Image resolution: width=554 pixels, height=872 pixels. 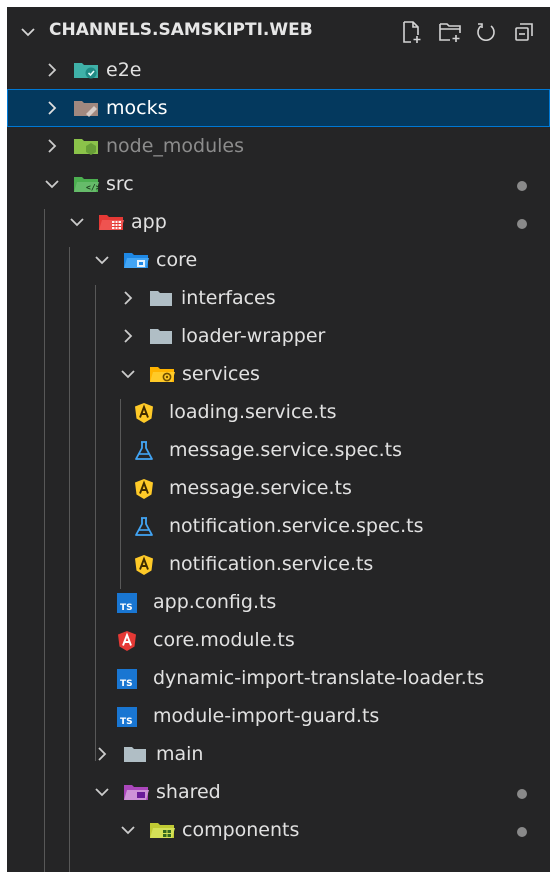 I want to click on tree-item-core: core, so click(x=278, y=260).